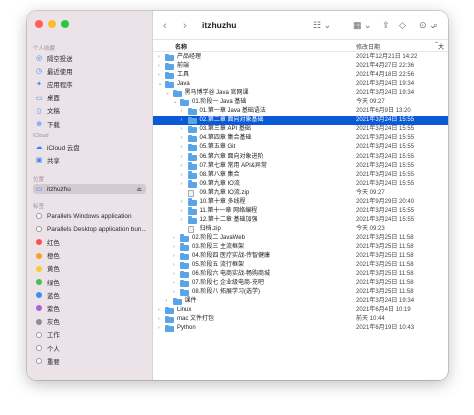 The width and height of the screenshot is (474, 415). I want to click on group-icon: ▦ ⌄, so click(362, 25).